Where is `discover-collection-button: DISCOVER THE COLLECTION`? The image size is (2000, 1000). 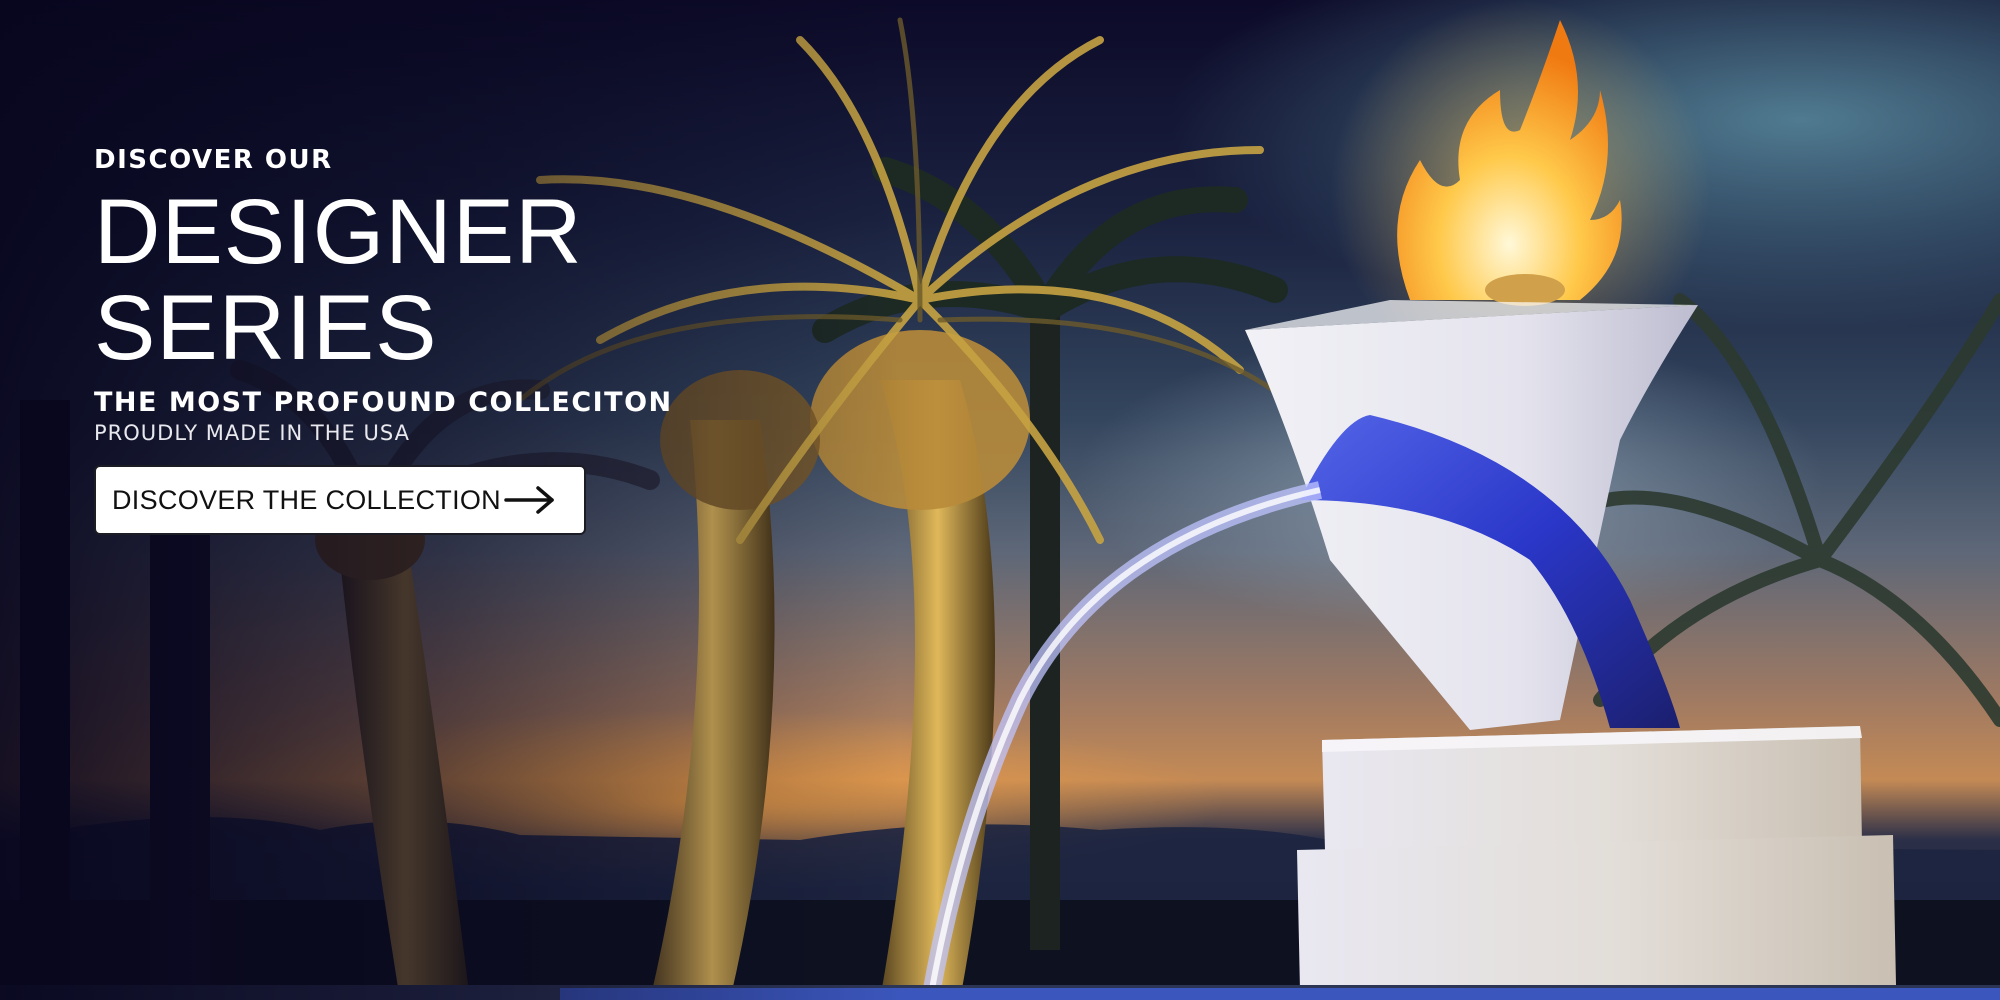 discover-collection-button: DISCOVER THE COLLECTION is located at coordinates (340, 500).